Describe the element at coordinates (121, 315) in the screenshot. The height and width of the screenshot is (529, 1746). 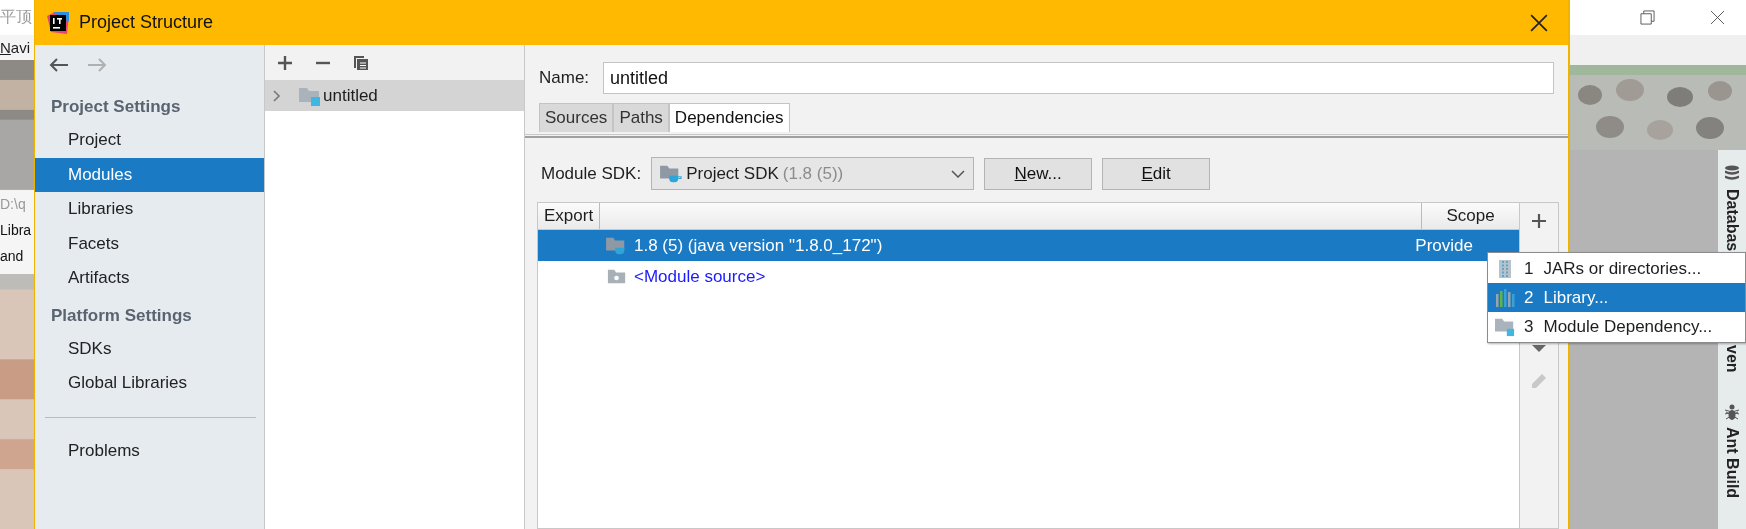
I see `section-header: Platform Settings` at that location.